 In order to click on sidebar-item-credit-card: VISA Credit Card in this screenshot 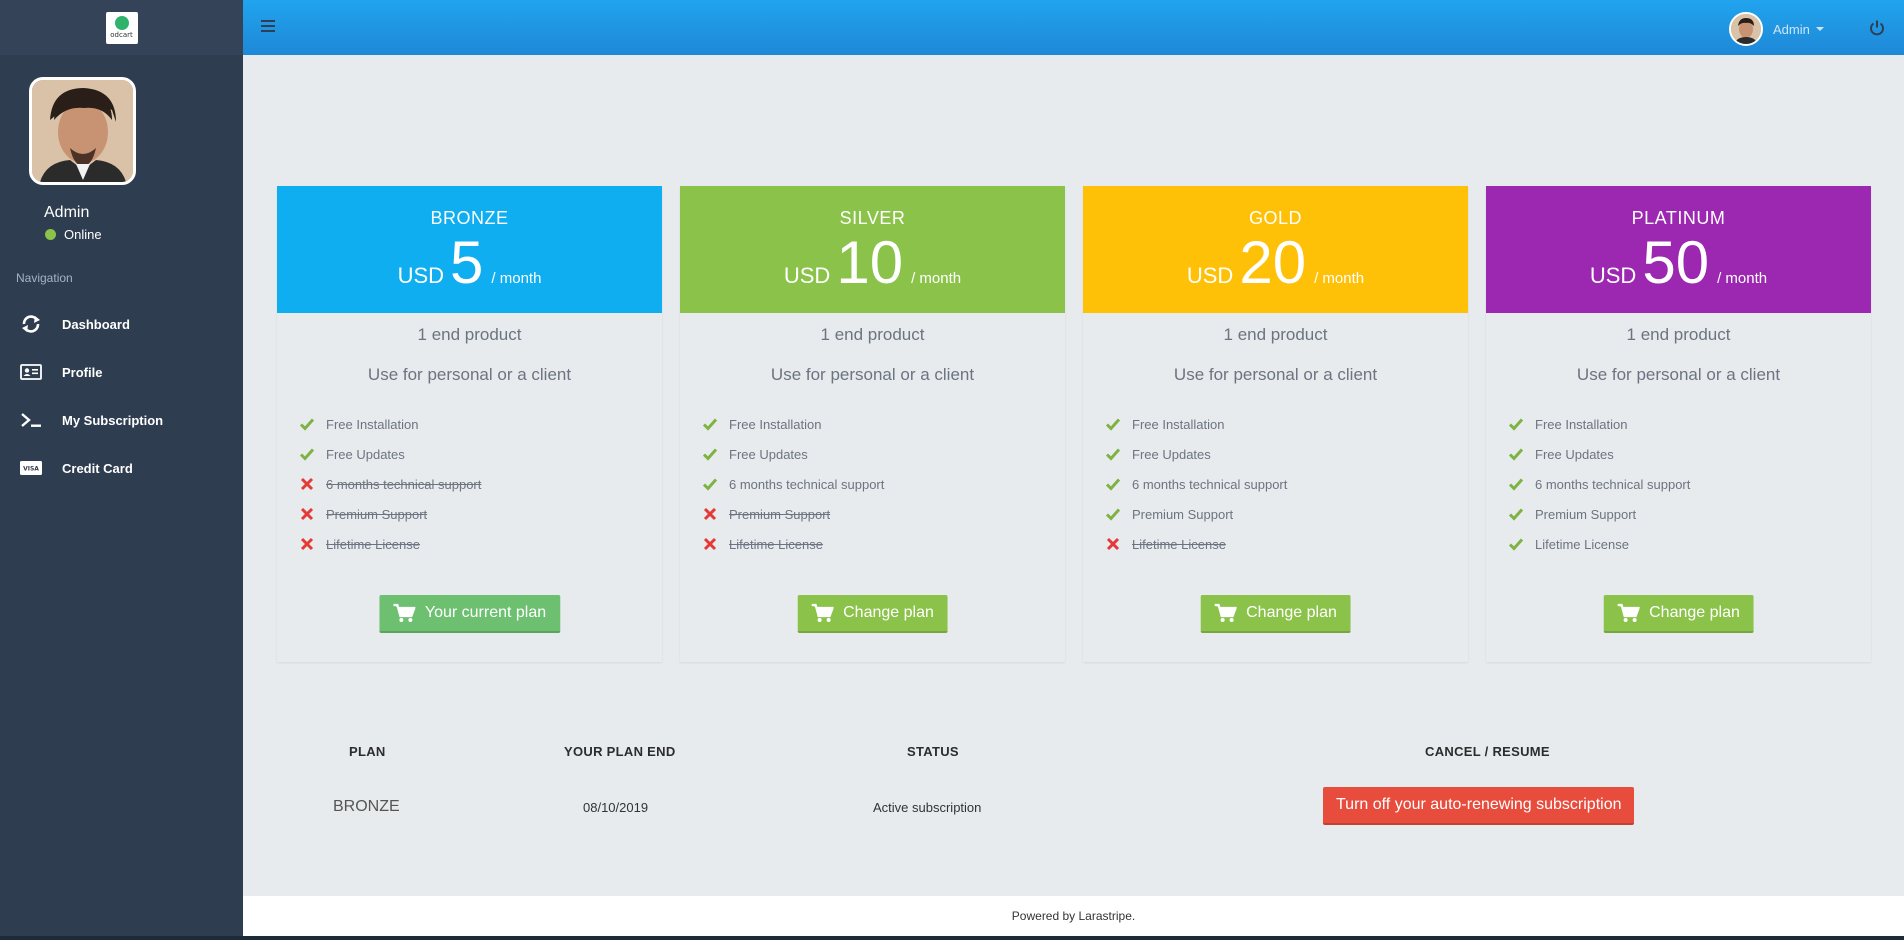, I will do `click(121, 468)`.